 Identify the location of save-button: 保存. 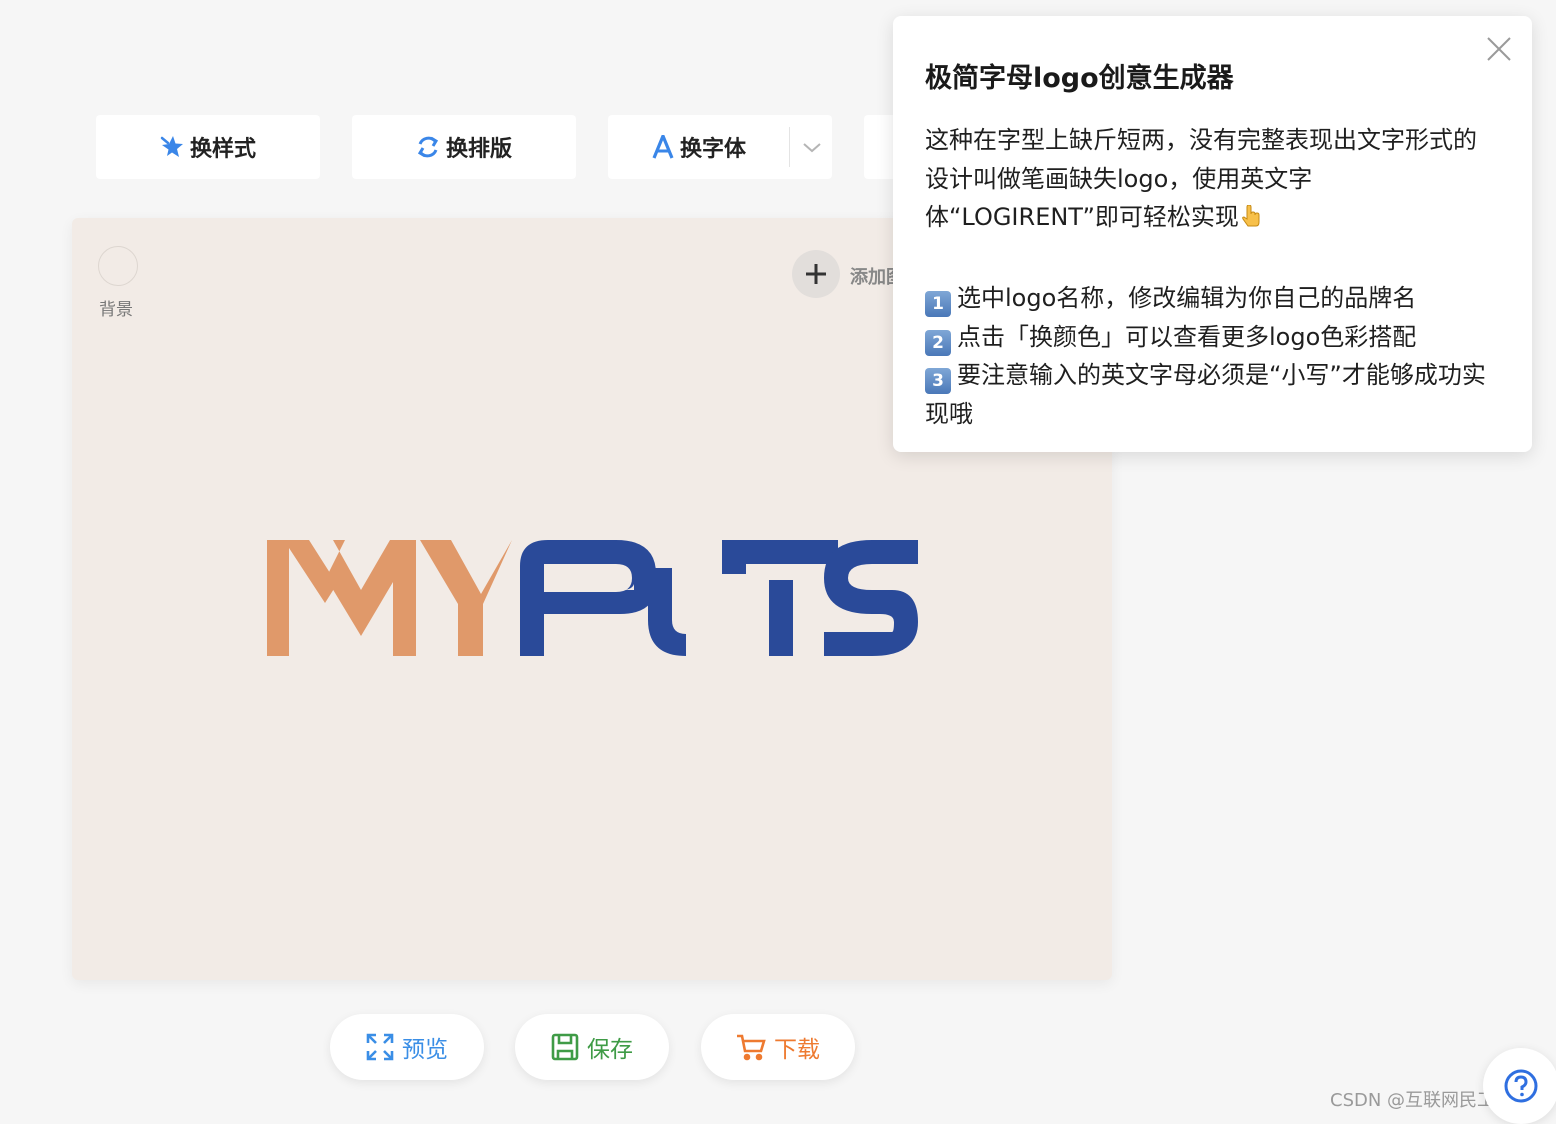
(592, 1047).